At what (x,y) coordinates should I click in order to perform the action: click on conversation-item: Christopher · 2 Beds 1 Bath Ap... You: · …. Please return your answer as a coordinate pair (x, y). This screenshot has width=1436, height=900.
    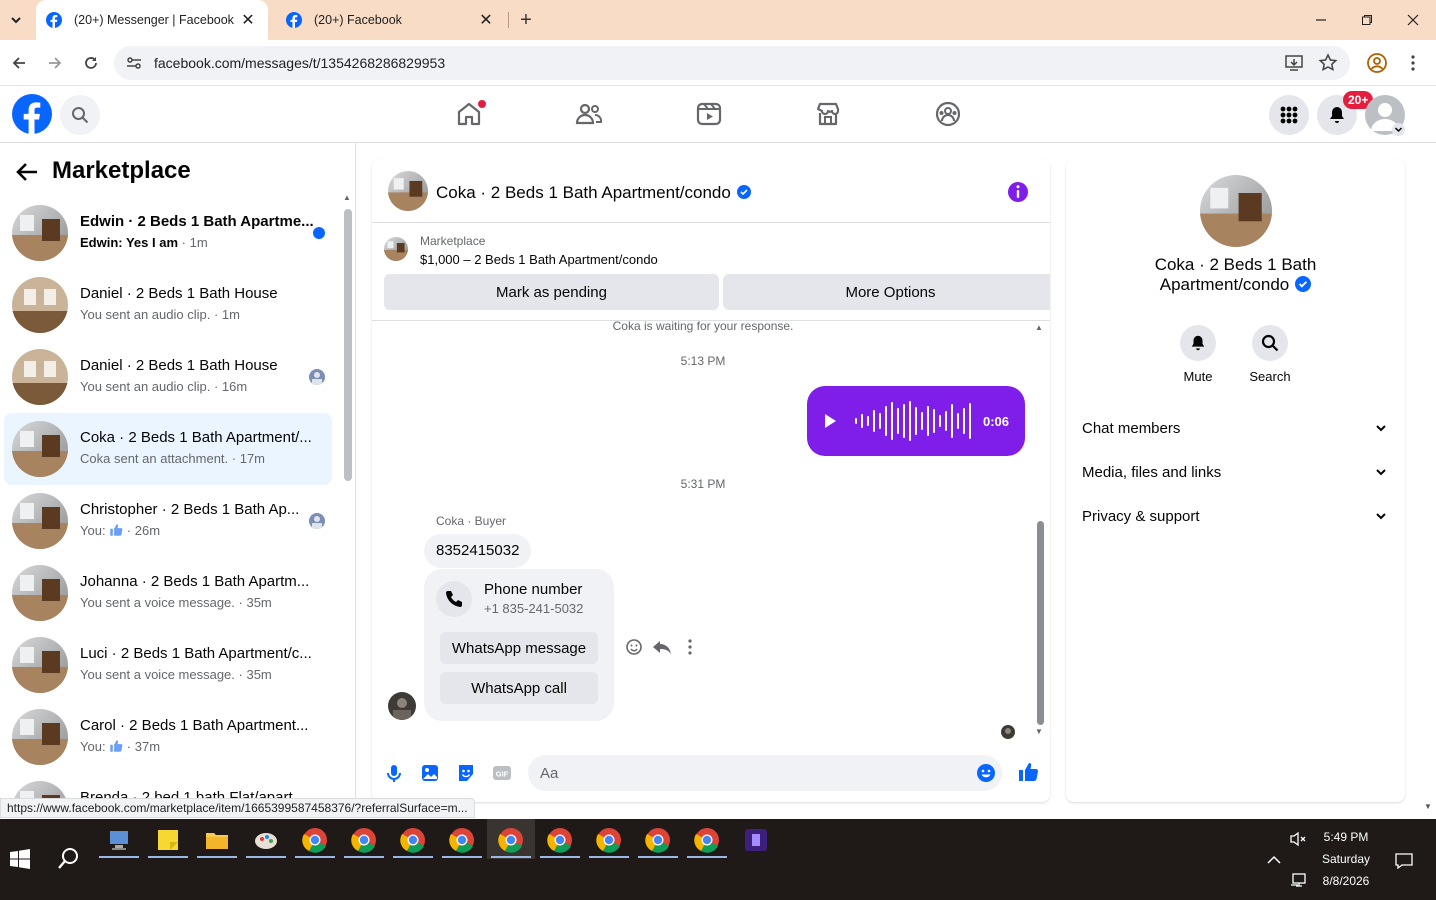
    Looking at the image, I should click on (168, 521).